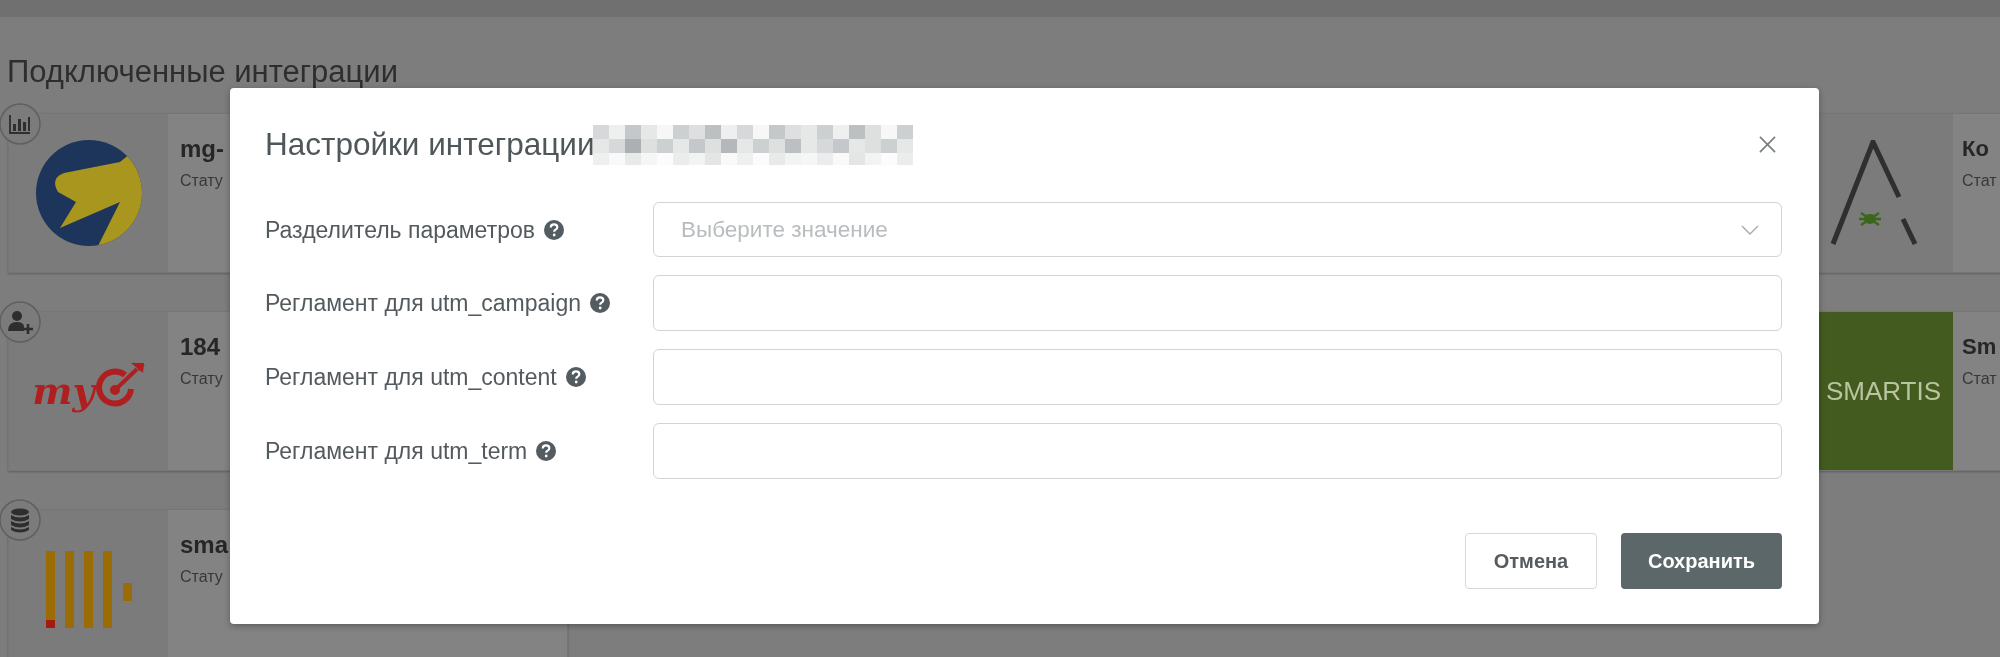 Image resolution: width=2000 pixels, height=657 pixels. I want to click on card-title: sma, so click(204, 545).